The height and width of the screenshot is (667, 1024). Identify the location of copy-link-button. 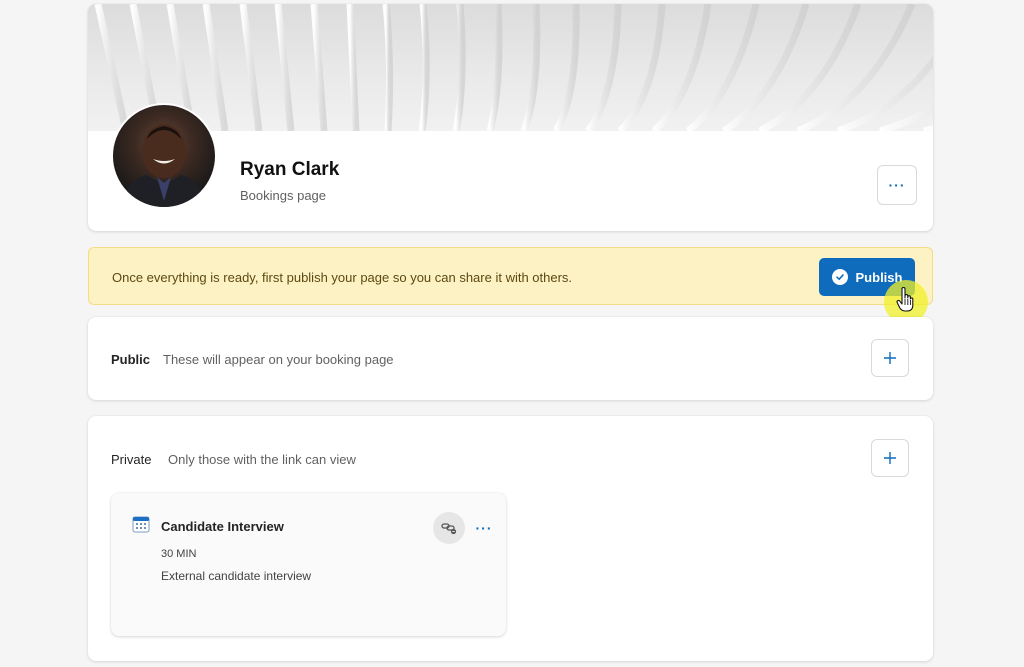
(449, 528).